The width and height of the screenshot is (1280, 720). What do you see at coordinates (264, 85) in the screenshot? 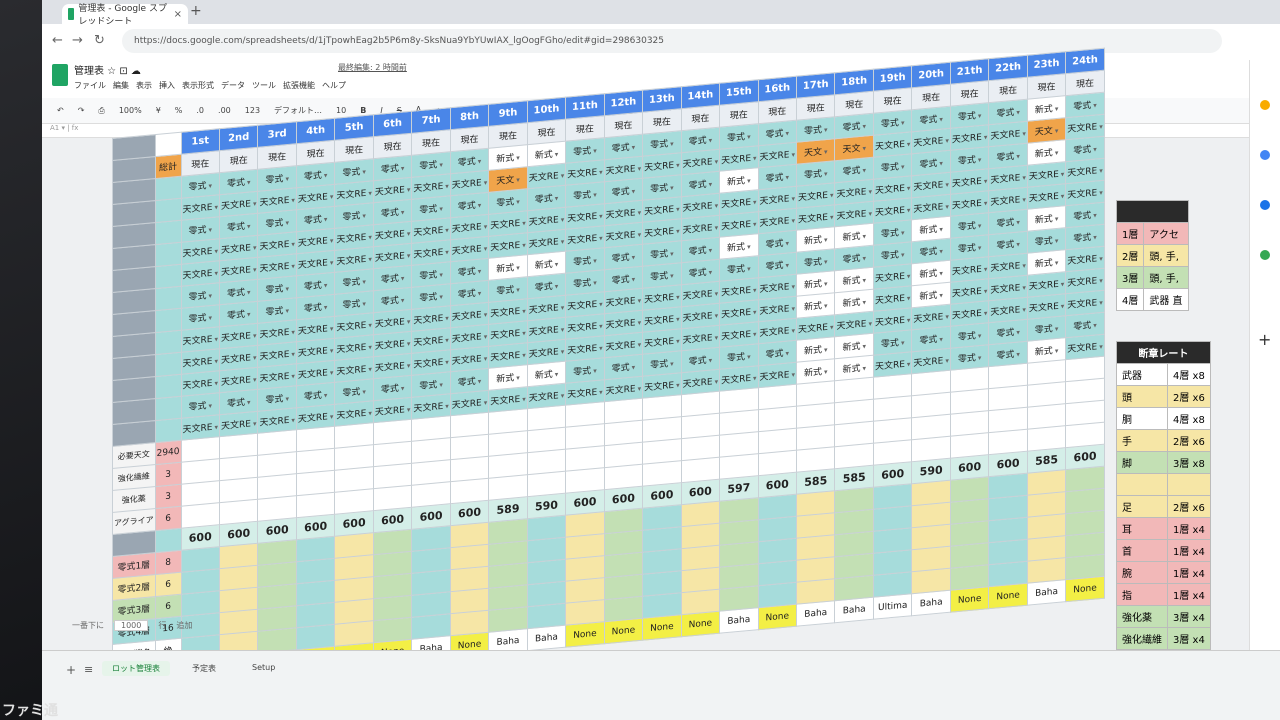
I see `menu-tools: ツール` at bounding box center [264, 85].